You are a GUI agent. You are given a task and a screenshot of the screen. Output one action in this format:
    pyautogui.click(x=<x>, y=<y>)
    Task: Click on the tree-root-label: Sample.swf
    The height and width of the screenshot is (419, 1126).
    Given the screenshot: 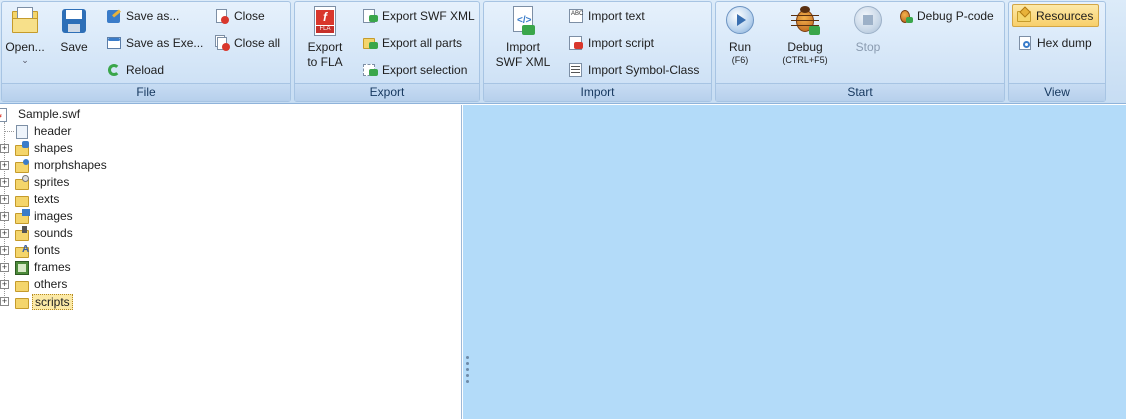 What is the action you would take?
    pyautogui.click(x=49, y=114)
    